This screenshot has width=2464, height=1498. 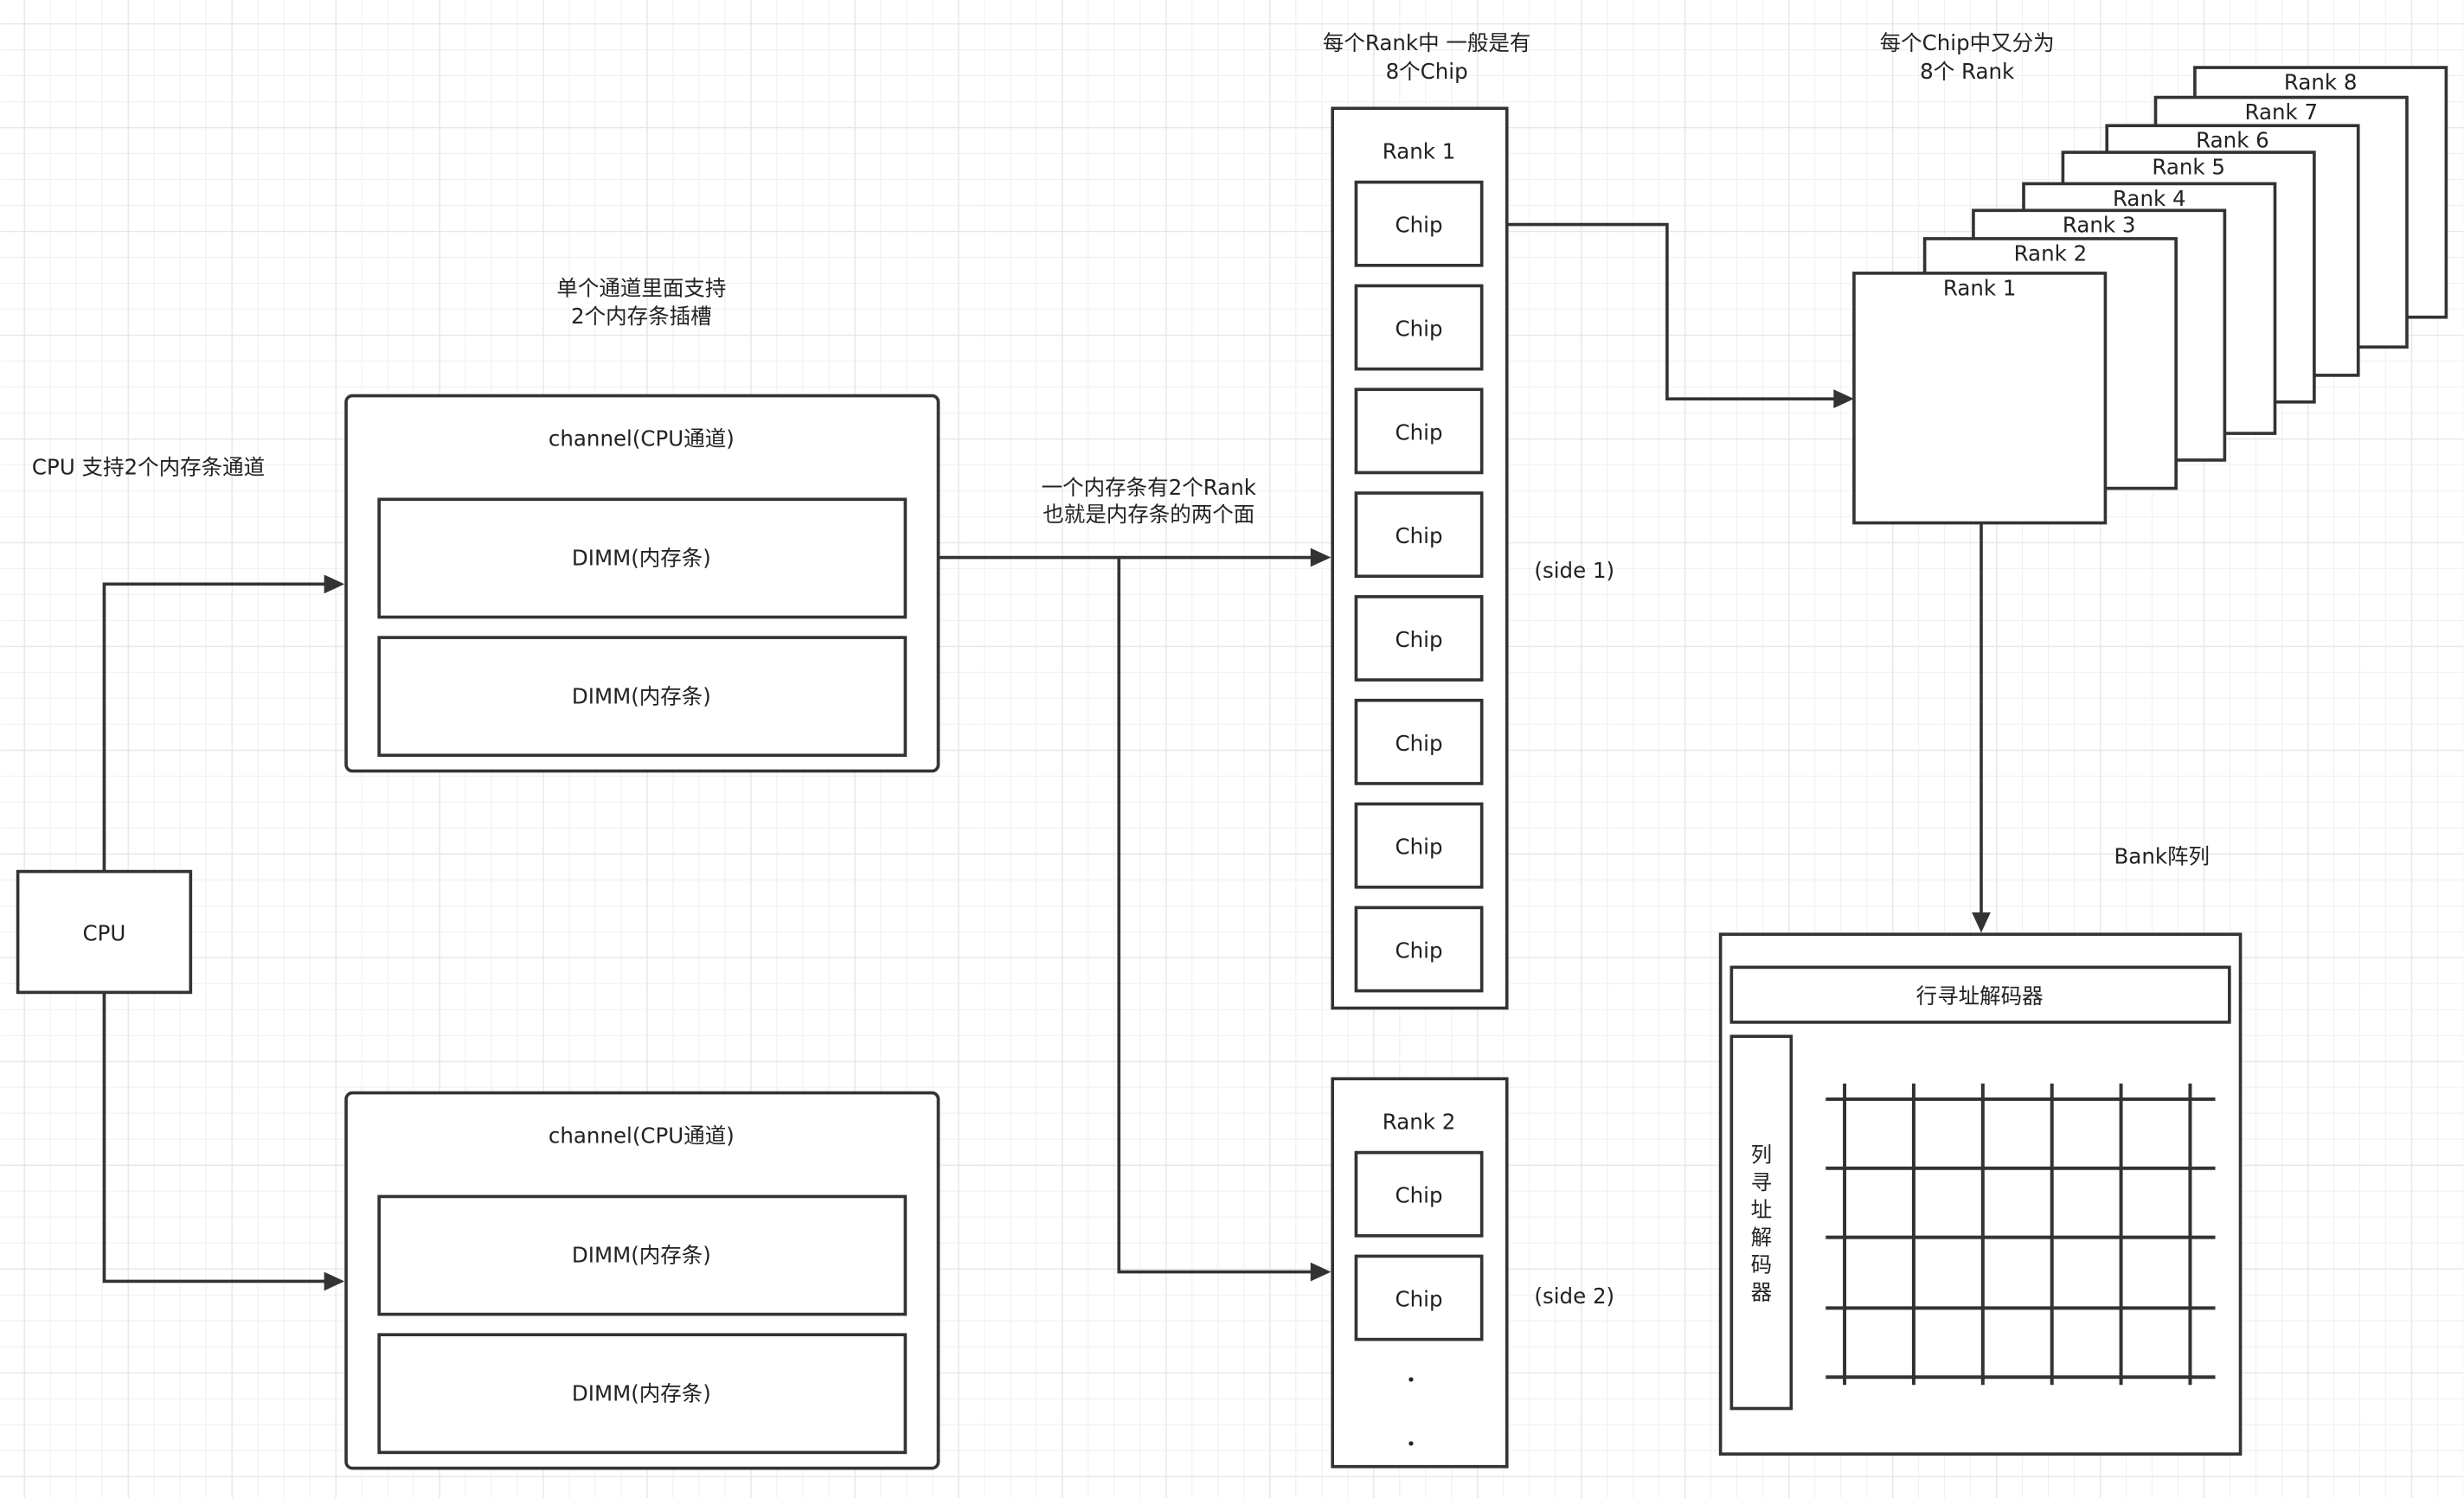 What do you see at coordinates (2321, 81) in the screenshot?
I see `rank-layer-label: Rank 8` at bounding box center [2321, 81].